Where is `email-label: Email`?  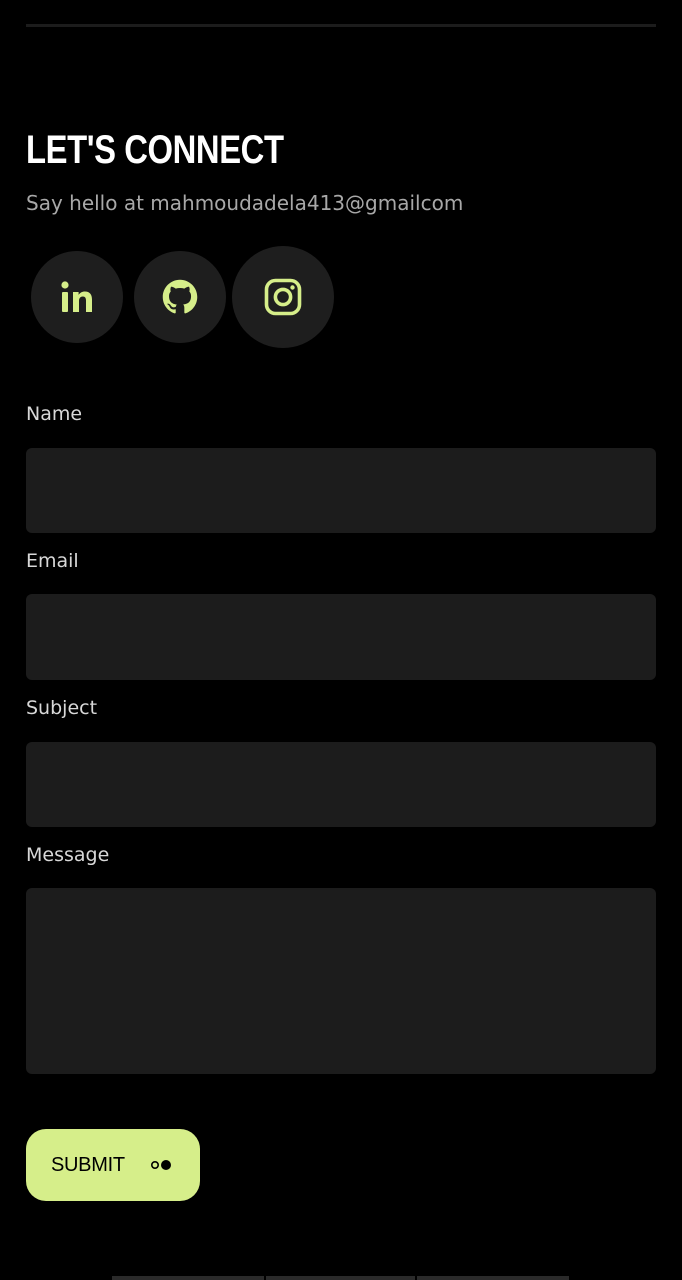
email-label: Email is located at coordinates (52, 561).